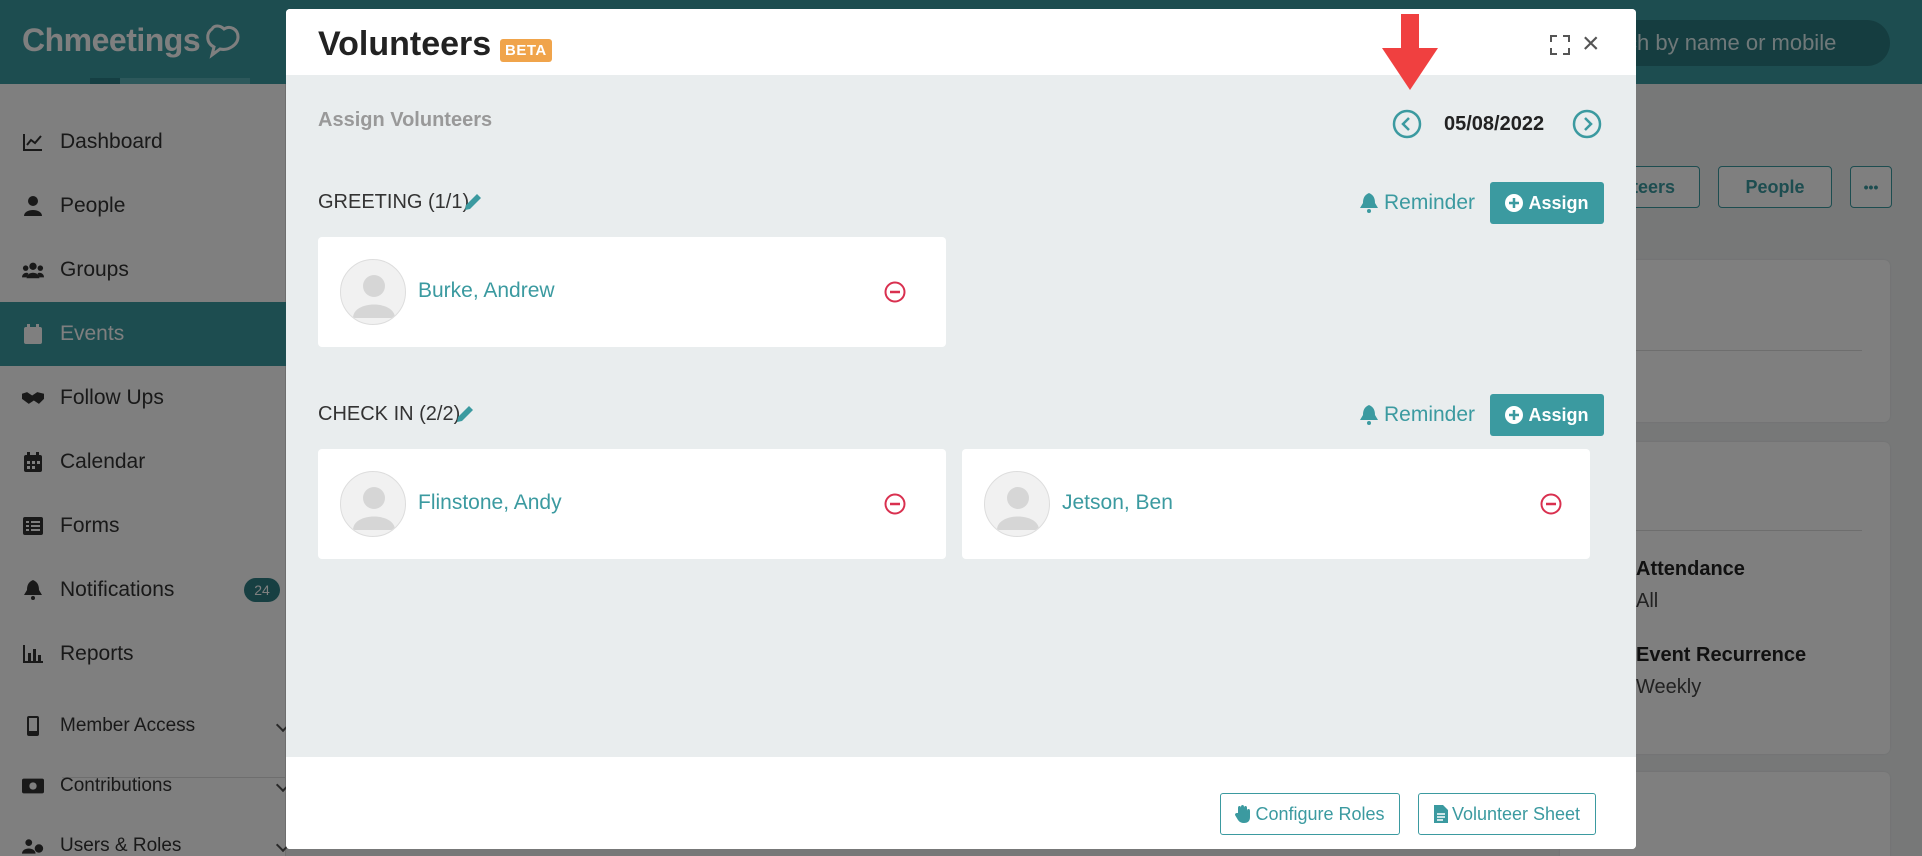 The width and height of the screenshot is (1922, 856). I want to click on volunteer-card: Jetson, Ben, so click(1276, 504).